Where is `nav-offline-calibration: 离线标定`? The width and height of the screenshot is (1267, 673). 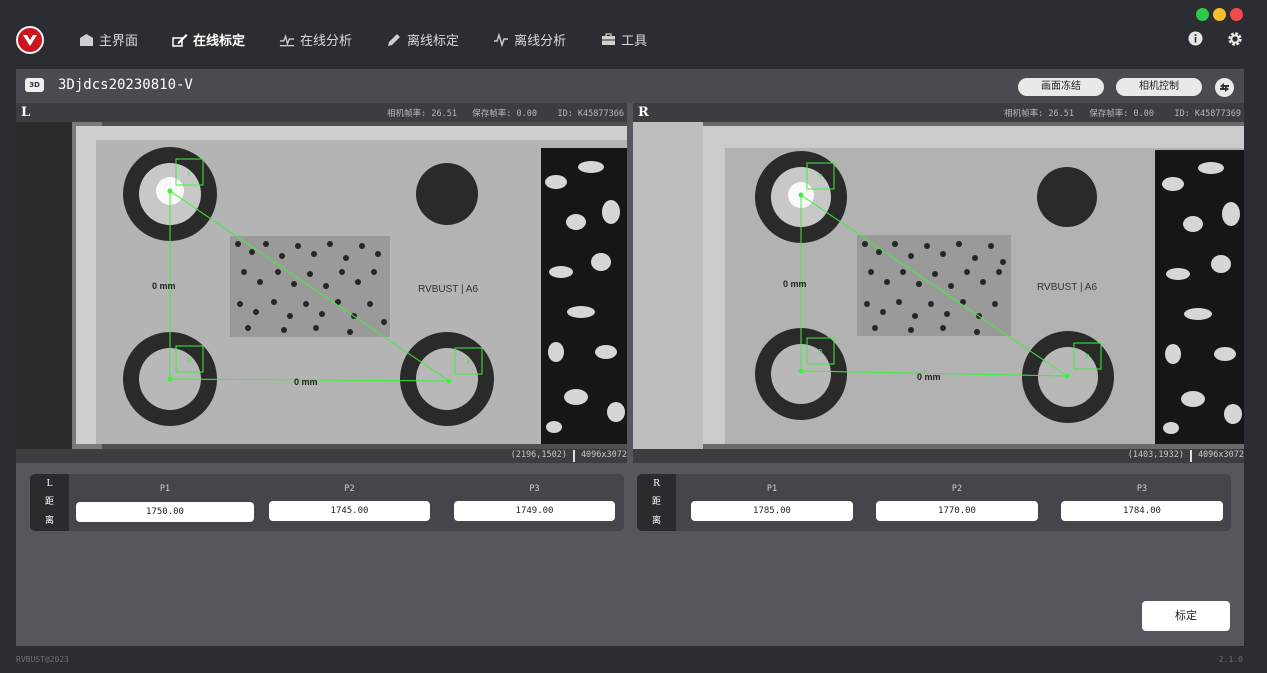 nav-offline-calibration: 离线标定 is located at coordinates (422, 39).